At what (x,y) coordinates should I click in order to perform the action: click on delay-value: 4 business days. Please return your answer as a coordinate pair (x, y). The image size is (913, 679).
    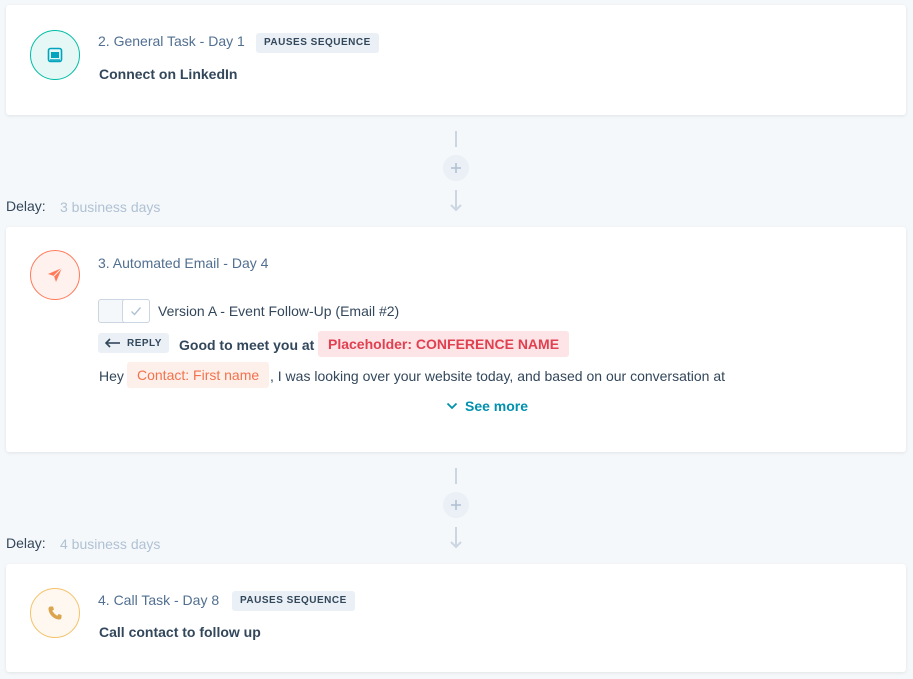
    Looking at the image, I should click on (110, 544).